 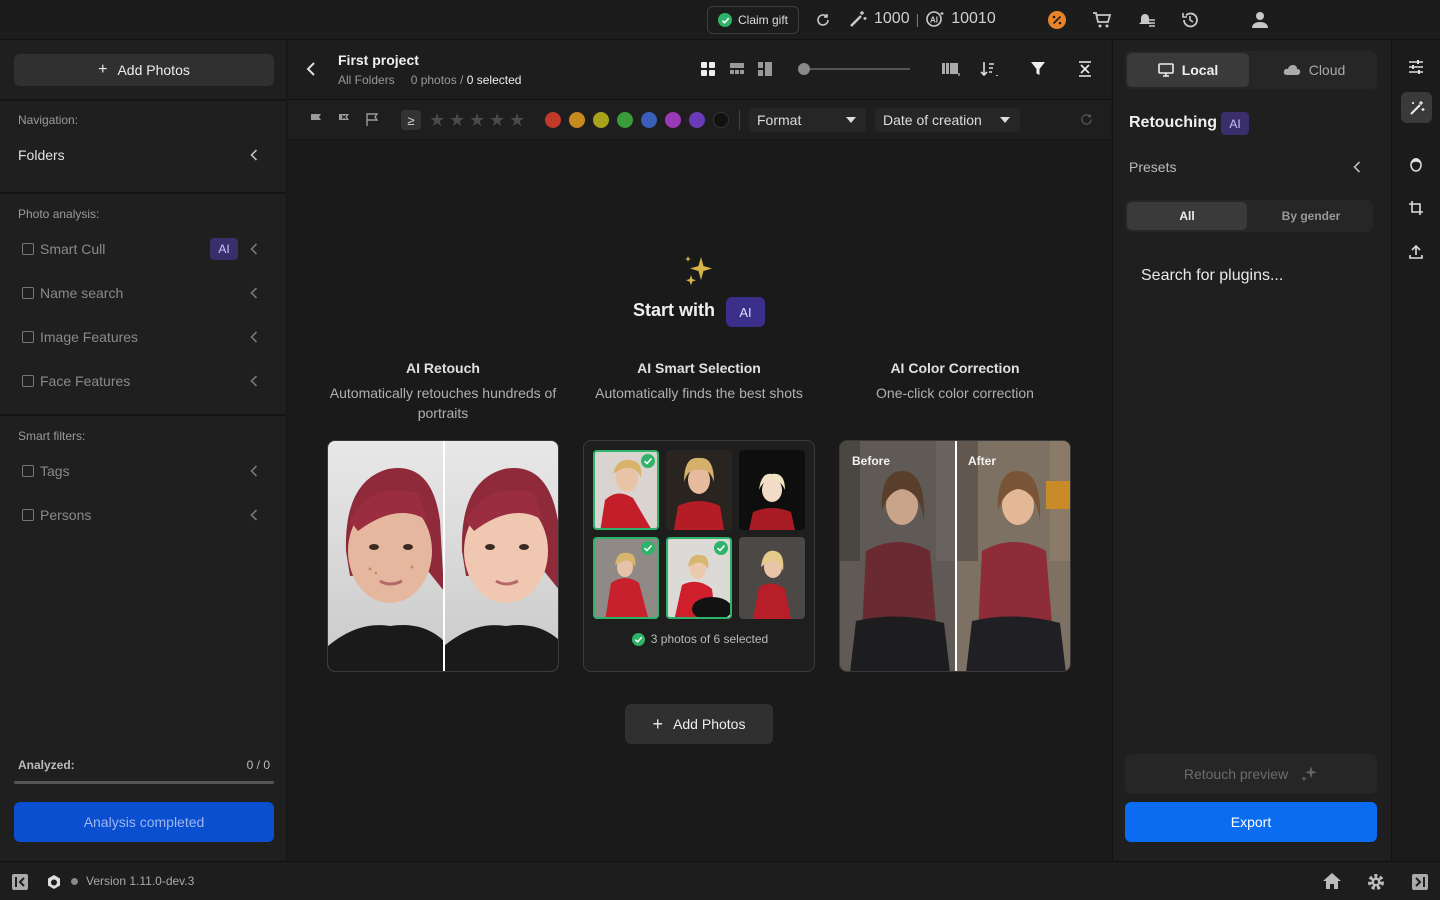 I want to click on format-dropdown: Format, so click(x=807, y=120).